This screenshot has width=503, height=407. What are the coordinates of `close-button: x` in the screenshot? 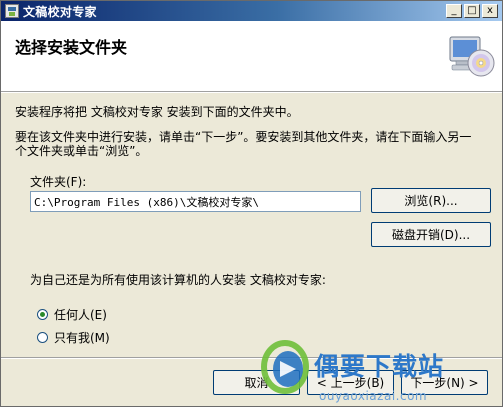 It's located at (490, 11).